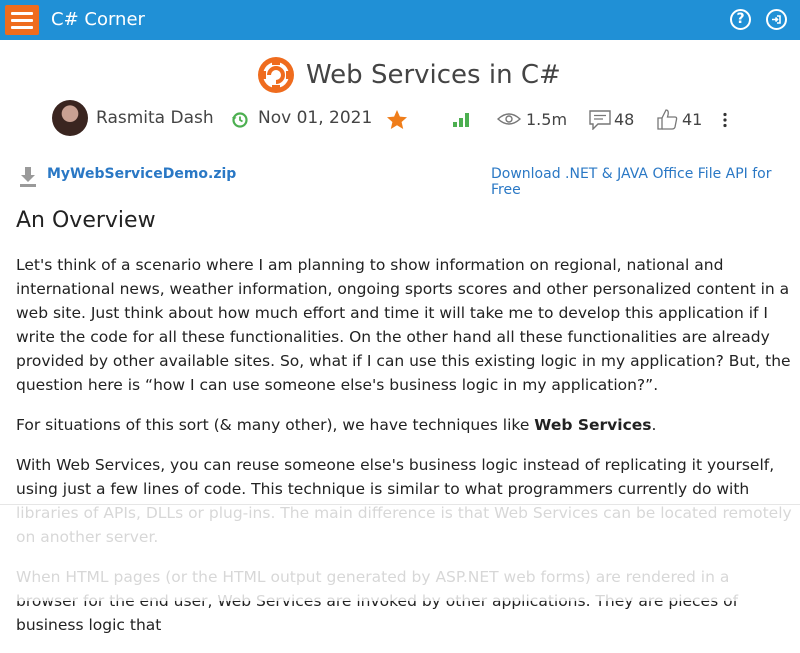 Image resolution: width=800 pixels, height=653 pixels. Describe the element at coordinates (600, 120) in the screenshot. I see `comment-icon` at that location.